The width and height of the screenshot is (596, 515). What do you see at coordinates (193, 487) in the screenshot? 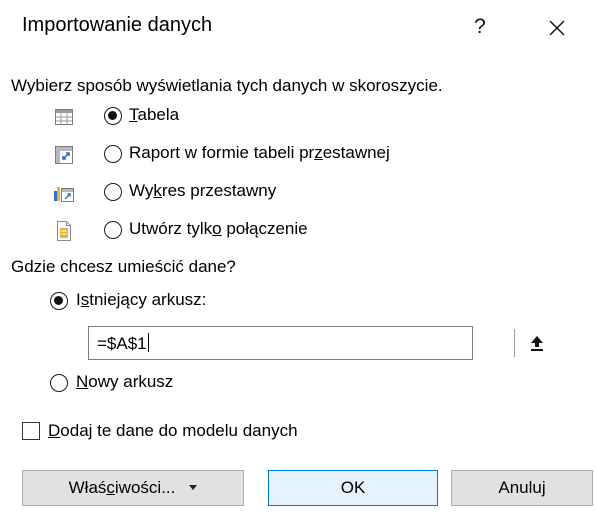
I see `dropdown-arrow-icon` at bounding box center [193, 487].